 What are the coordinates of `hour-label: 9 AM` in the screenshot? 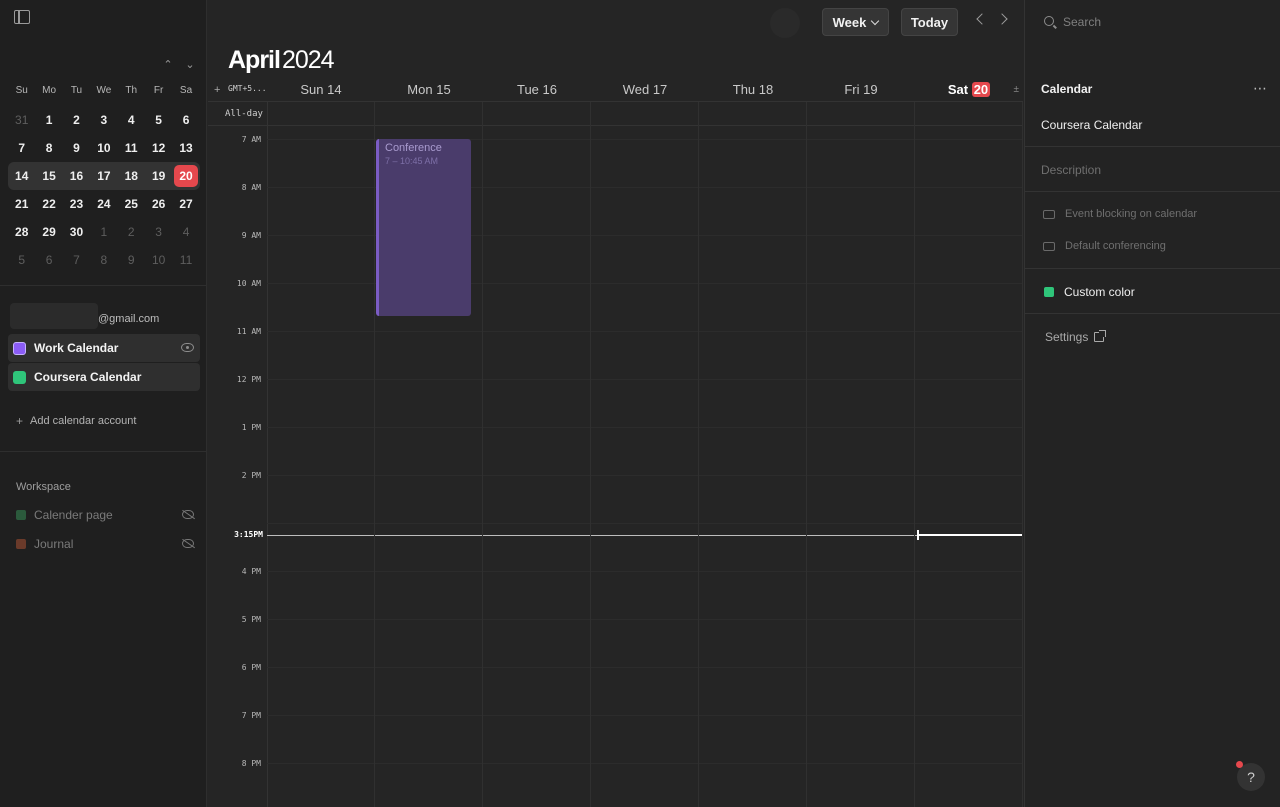 It's located at (251, 235).